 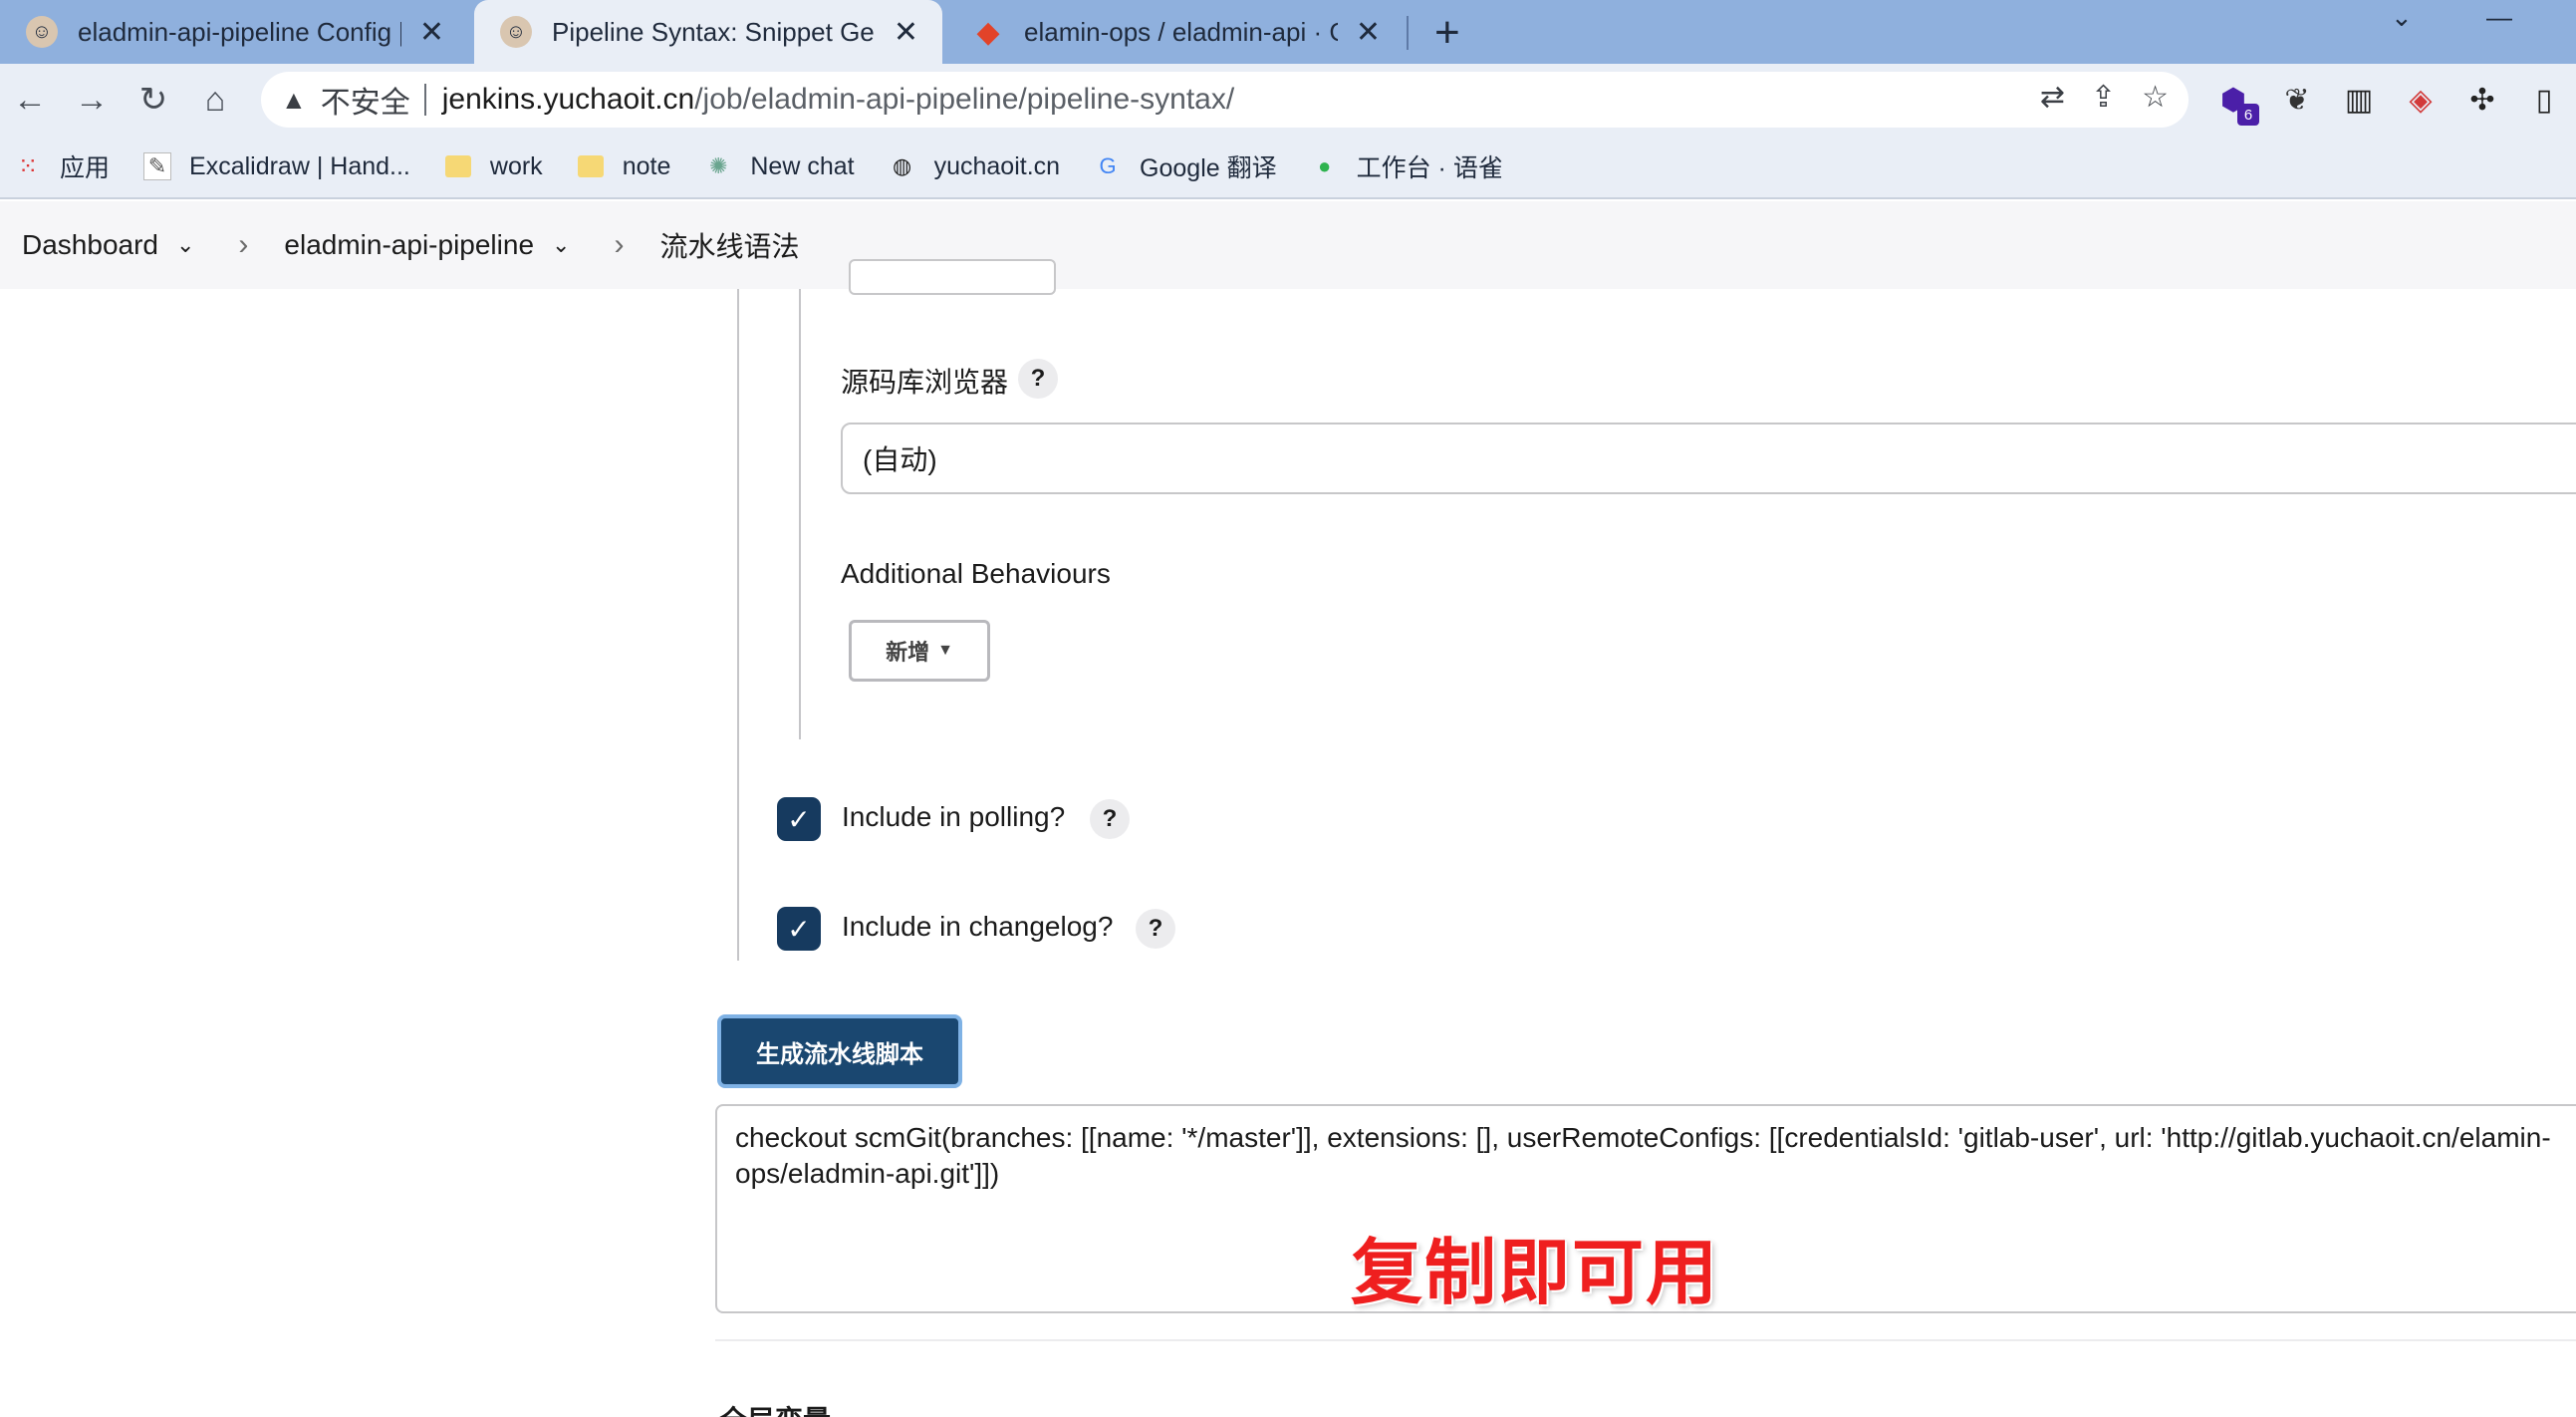 I want to click on new-tab-button: +, so click(x=1447, y=33).